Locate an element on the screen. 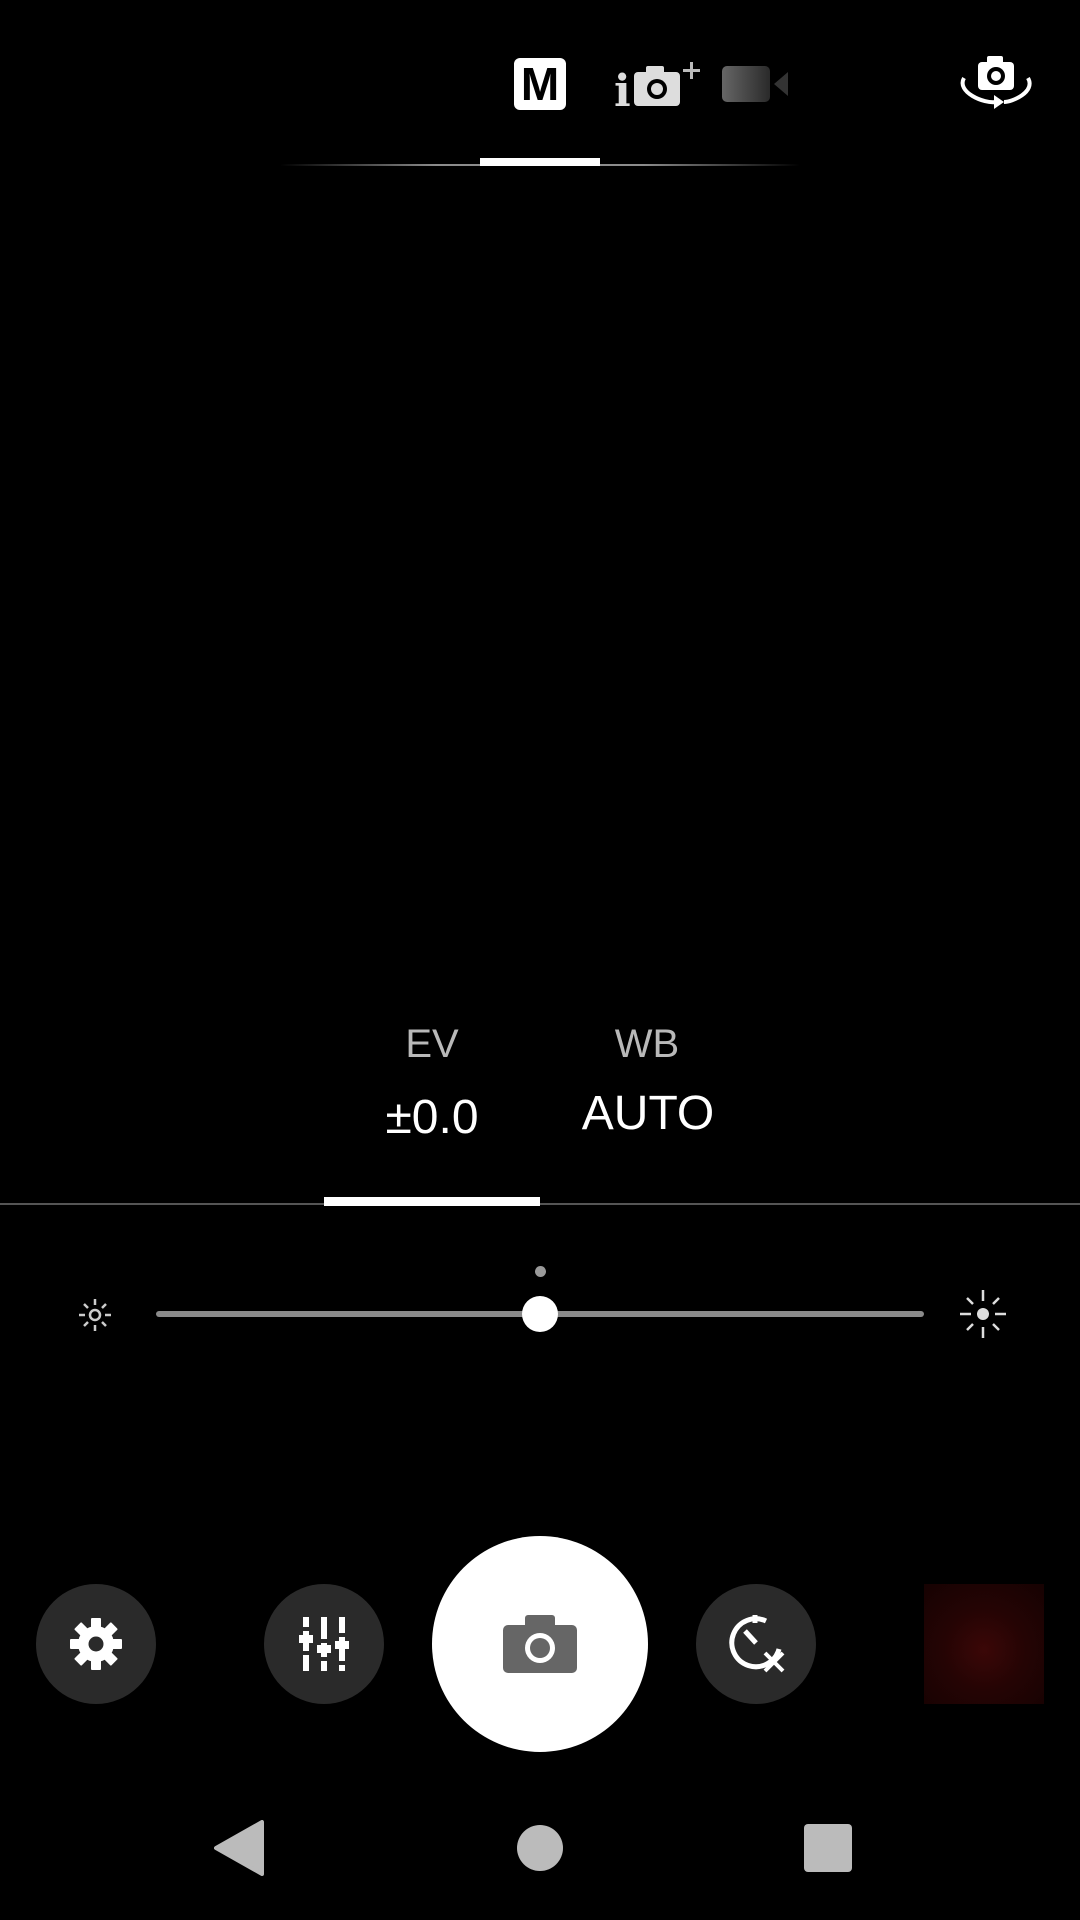 The image size is (1080, 1920). camera-flip-icon is located at coordinates (996, 82).